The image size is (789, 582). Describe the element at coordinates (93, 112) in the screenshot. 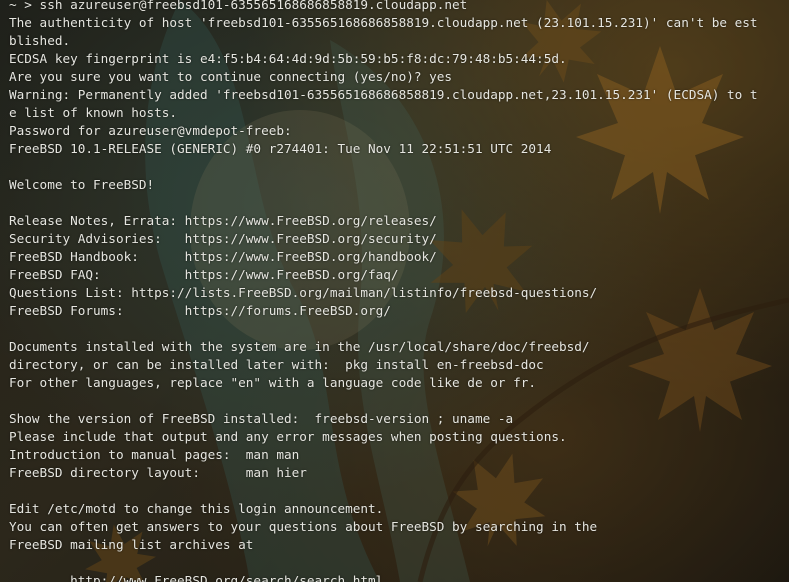

I see `terminal-line: e list of known hosts.` at that location.